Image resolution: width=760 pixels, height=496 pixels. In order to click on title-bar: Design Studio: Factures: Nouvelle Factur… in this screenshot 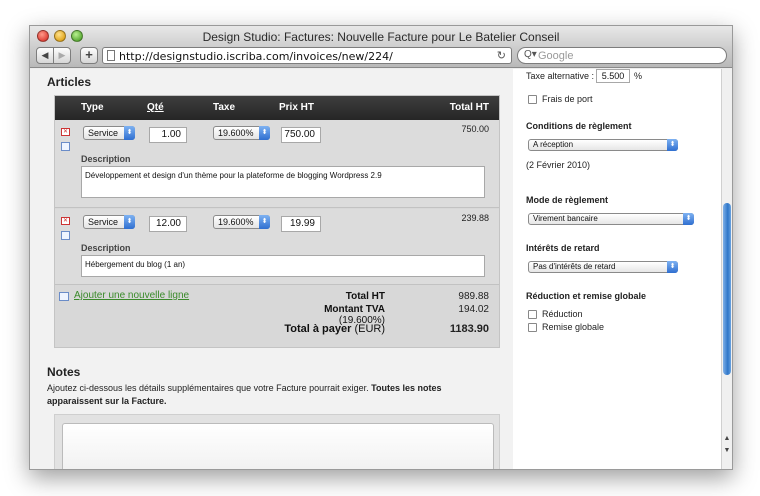, I will do `click(381, 36)`.